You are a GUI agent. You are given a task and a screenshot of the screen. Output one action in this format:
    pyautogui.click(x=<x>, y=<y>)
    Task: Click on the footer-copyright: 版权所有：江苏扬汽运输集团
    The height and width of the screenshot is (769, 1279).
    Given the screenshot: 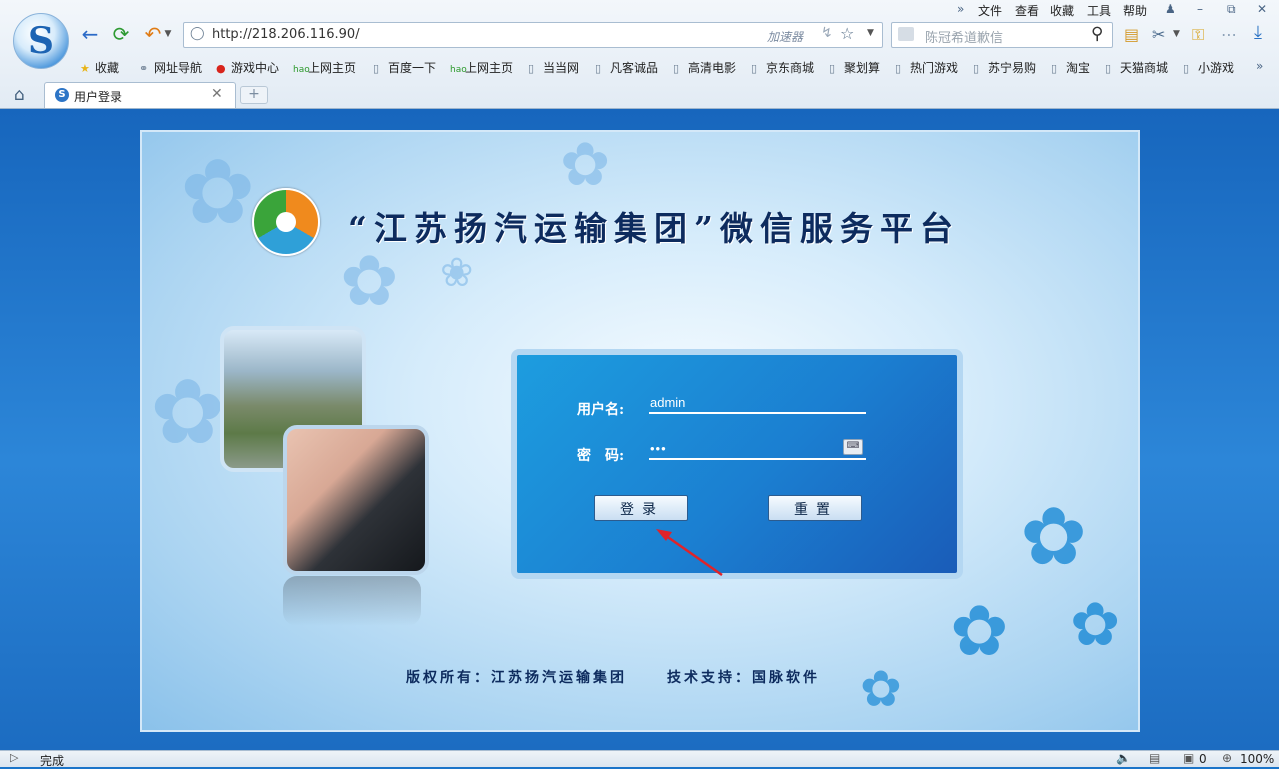 What is the action you would take?
    pyautogui.click(x=516, y=678)
    